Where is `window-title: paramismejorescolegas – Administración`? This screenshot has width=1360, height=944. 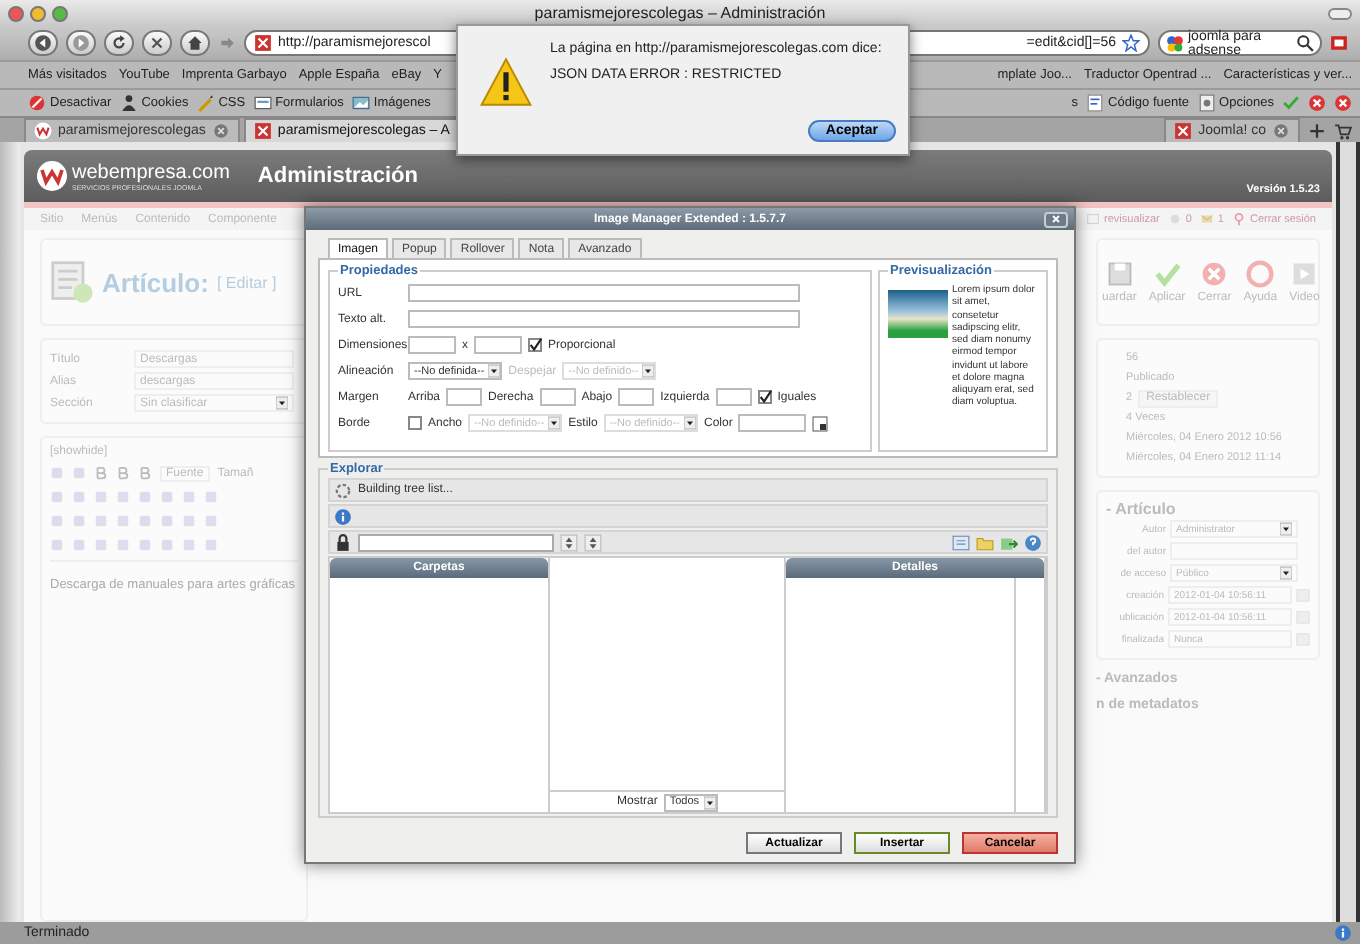
window-title: paramismejorescolegas – Administración is located at coordinates (680, 13).